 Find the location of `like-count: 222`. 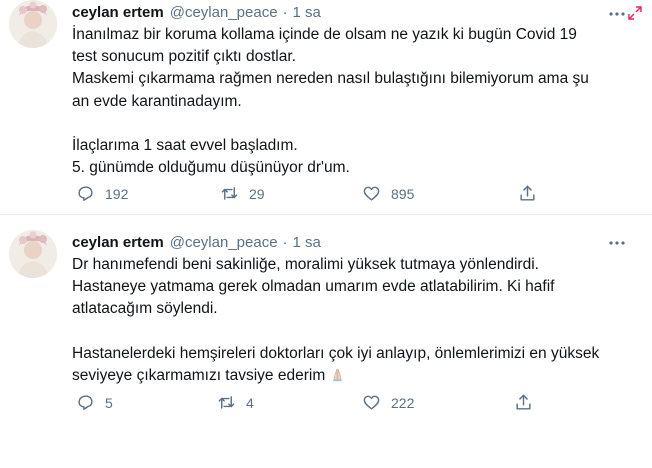

like-count: 222 is located at coordinates (403, 402).